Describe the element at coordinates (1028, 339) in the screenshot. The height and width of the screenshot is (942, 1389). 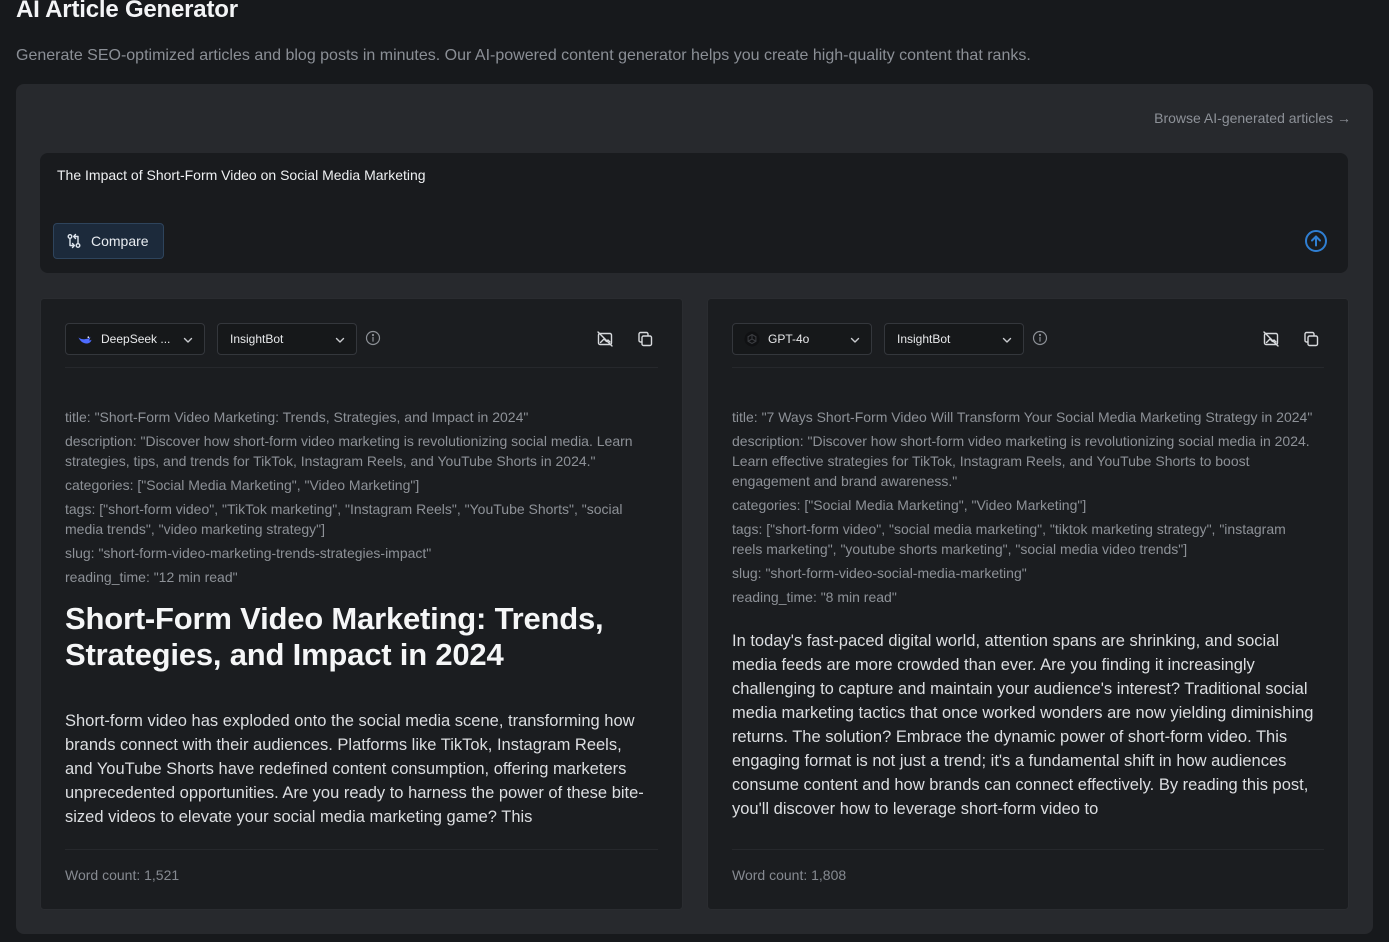
I see `result-toolbar: GPT-4o InsightBot` at that location.